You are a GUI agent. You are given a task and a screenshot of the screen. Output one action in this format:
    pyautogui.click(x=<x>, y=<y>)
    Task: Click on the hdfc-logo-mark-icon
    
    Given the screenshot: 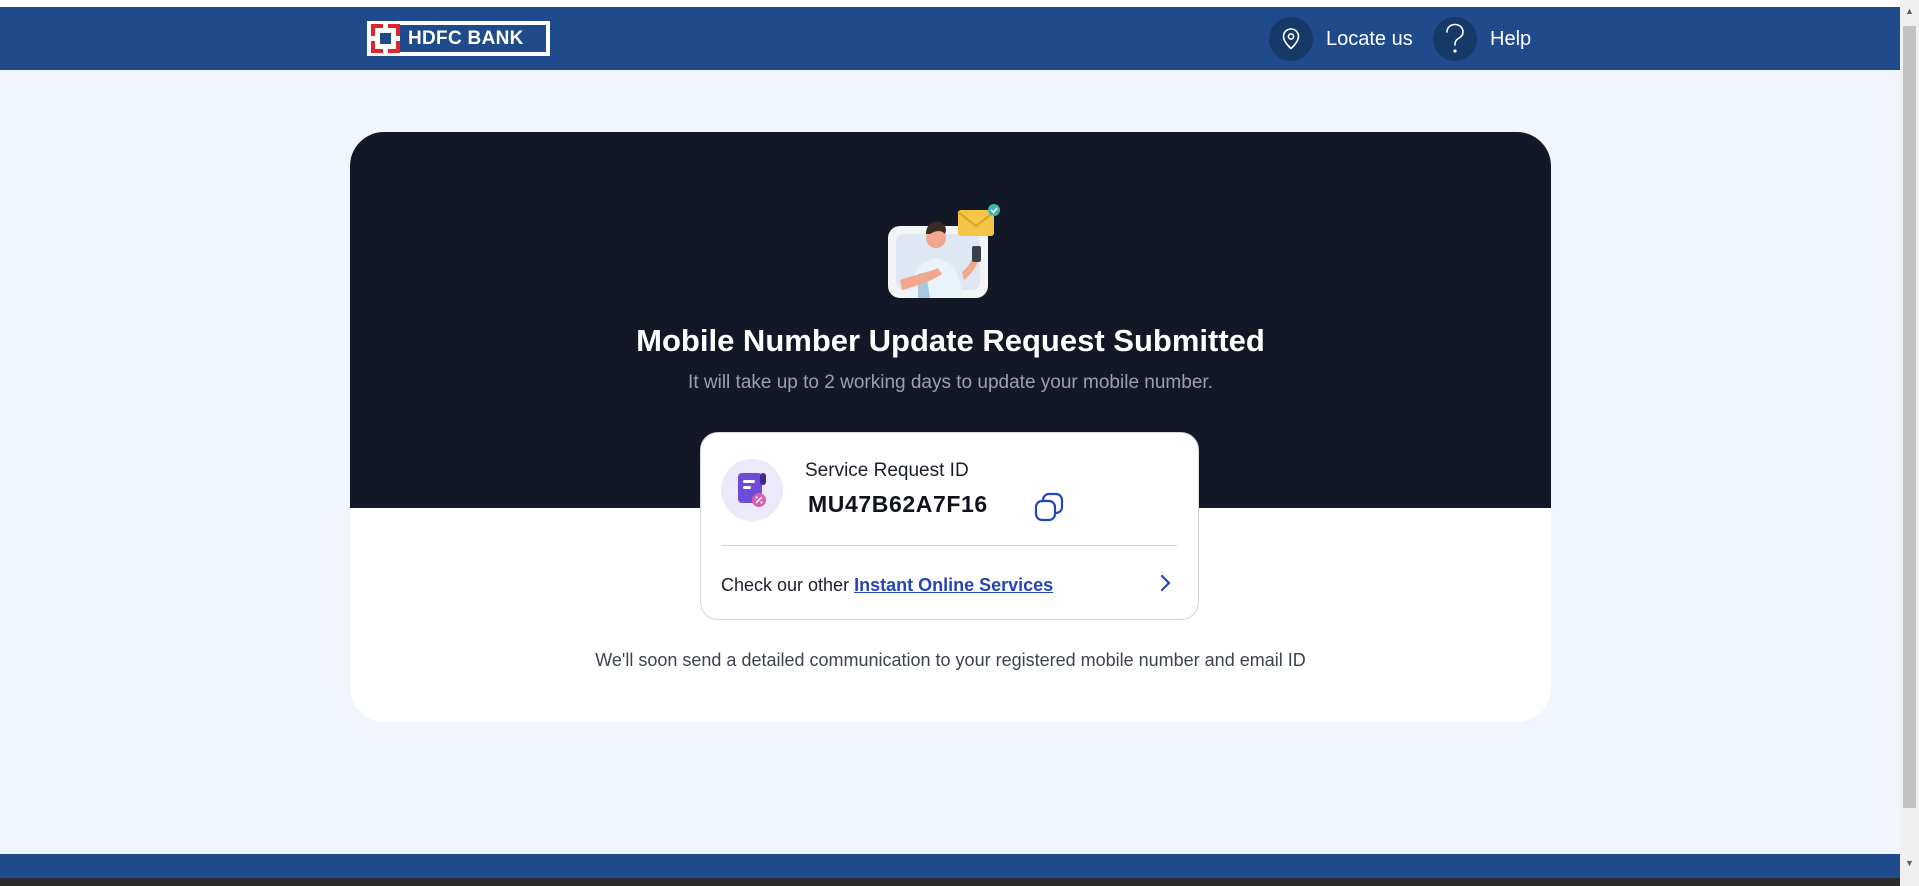 What is the action you would take?
    pyautogui.click(x=385, y=38)
    